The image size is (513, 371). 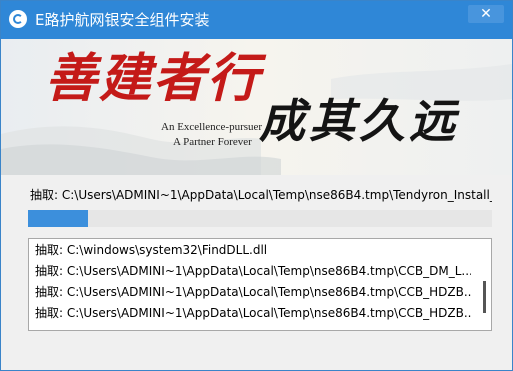 I want to click on window-title: E路护航网银安全组件安装, so click(x=122, y=20).